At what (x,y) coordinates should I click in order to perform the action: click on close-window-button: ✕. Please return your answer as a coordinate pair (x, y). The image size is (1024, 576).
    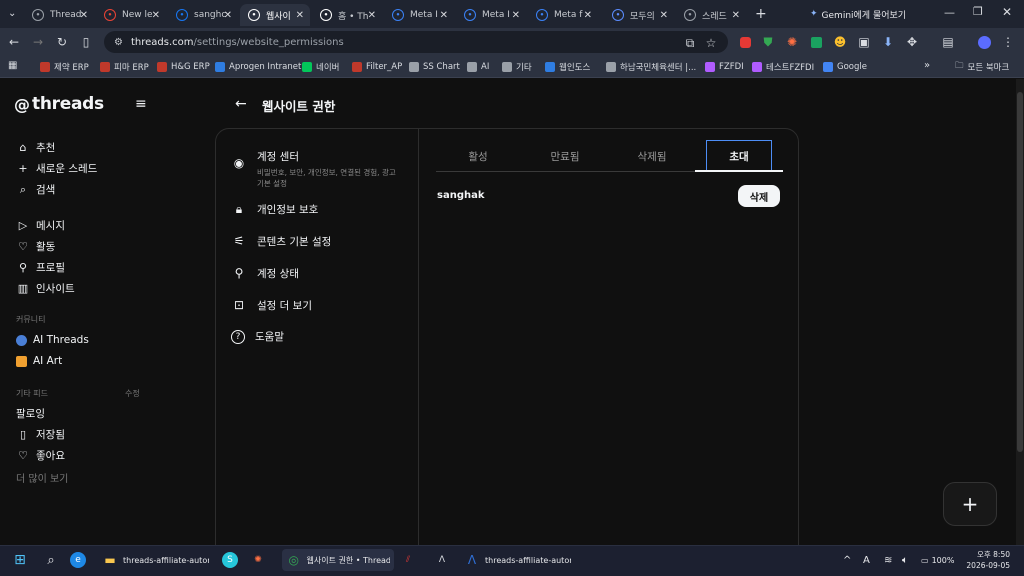
    Looking at the image, I should click on (1007, 12).